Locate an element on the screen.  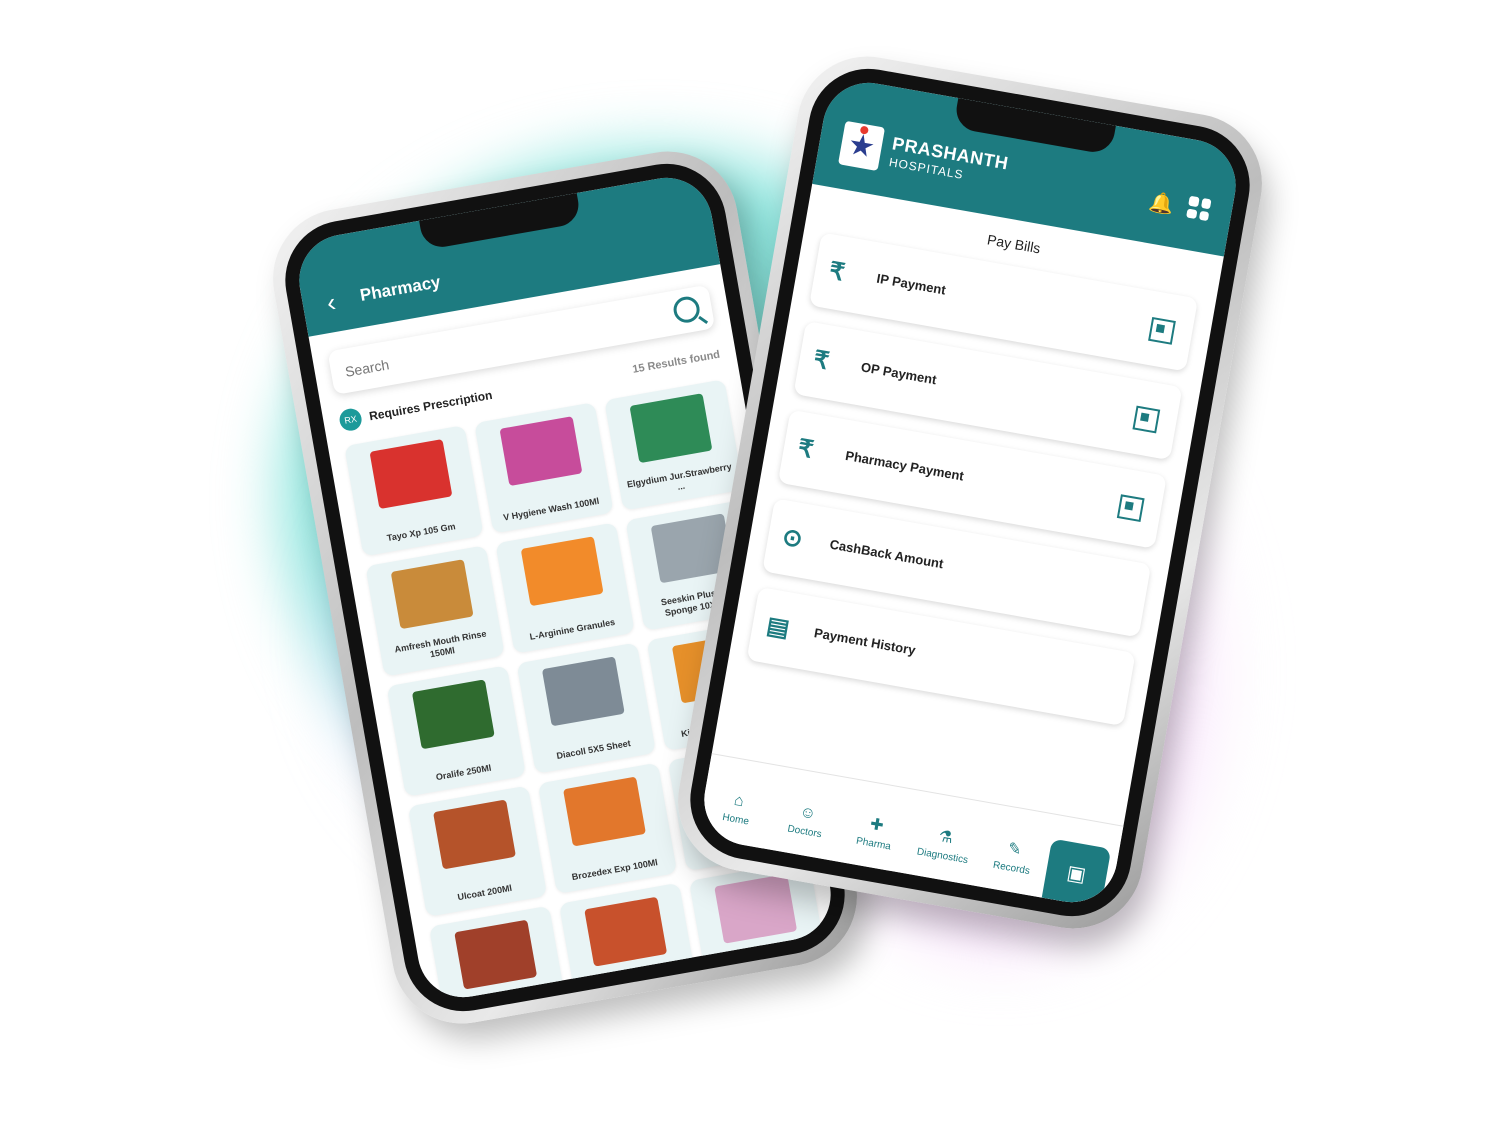
product-card: Diacoll 5X5 Sheet is located at coordinates (586, 708).